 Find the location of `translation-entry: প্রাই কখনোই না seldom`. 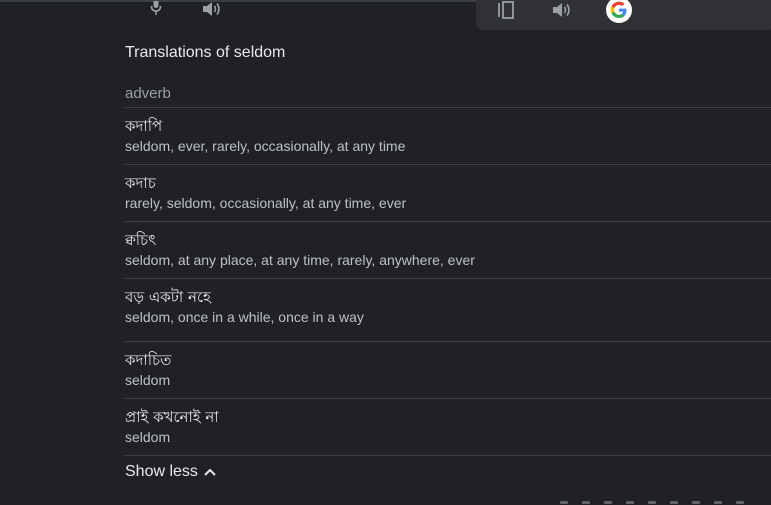

translation-entry: প্রাই কখনোই না seldom is located at coordinates (448, 426).